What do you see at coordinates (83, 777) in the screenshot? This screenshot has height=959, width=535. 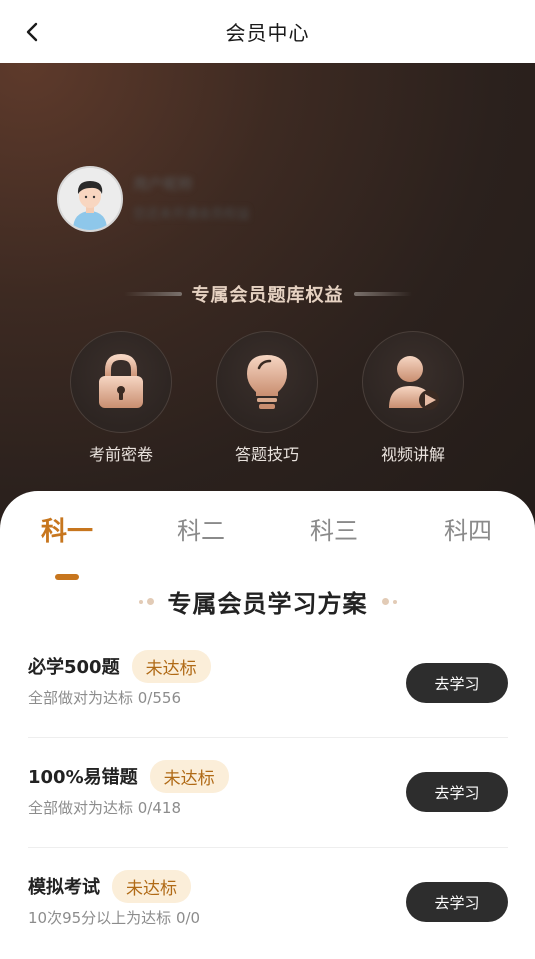 I see `plan-name: 100%易错题` at bounding box center [83, 777].